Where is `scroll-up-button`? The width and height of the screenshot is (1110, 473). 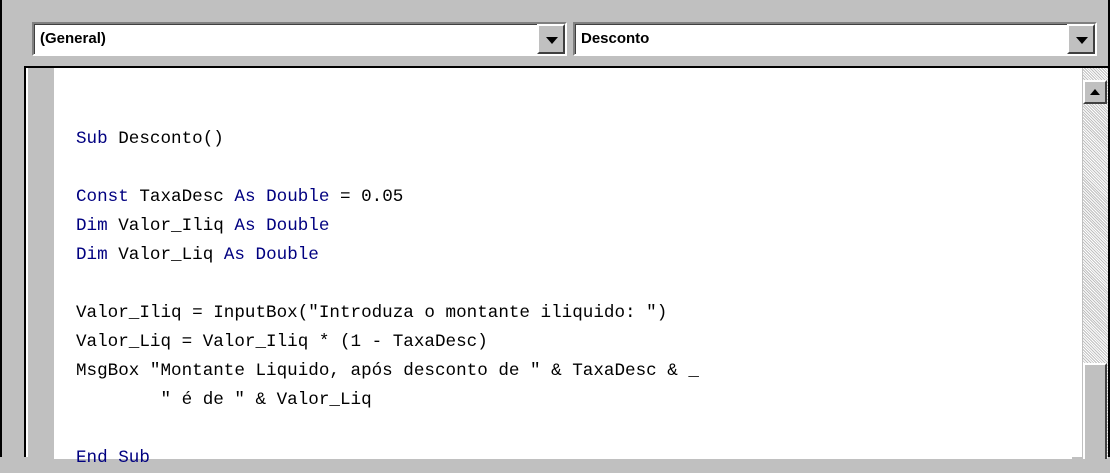 scroll-up-button is located at coordinates (1095, 92).